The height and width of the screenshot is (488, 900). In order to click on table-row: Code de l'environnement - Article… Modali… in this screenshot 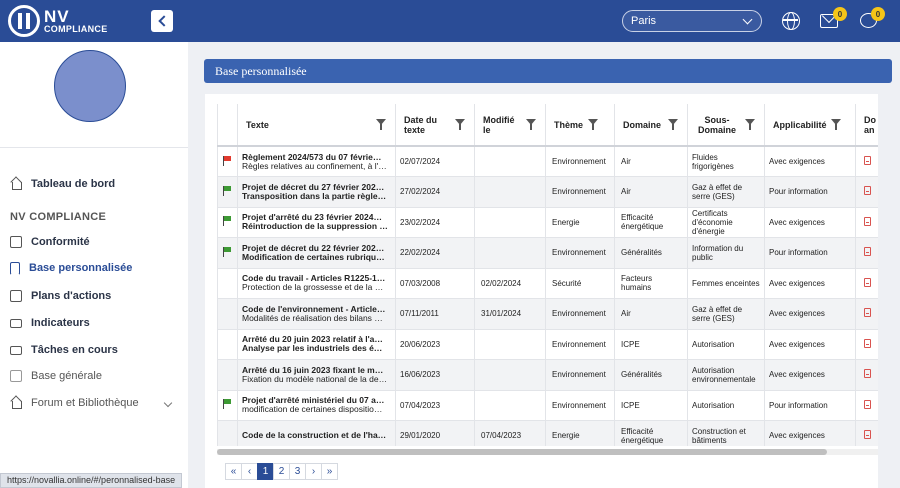, I will do `click(547, 314)`.